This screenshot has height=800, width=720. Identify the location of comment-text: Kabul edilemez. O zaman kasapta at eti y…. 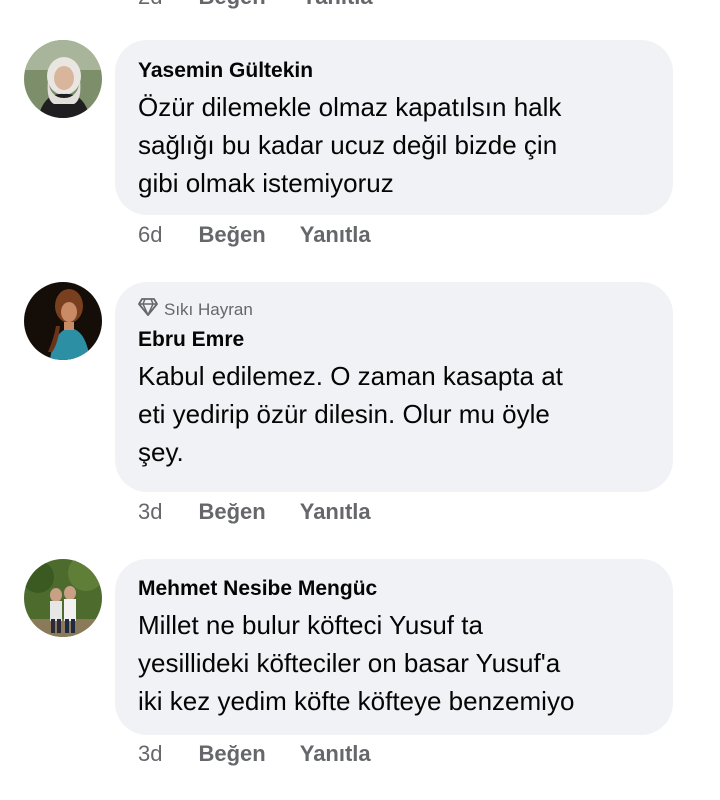
(350, 414).